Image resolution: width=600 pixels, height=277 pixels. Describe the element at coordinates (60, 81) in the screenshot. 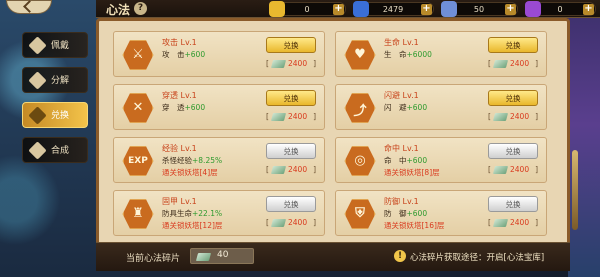

I see `sidebar-item-label: 分解` at that location.